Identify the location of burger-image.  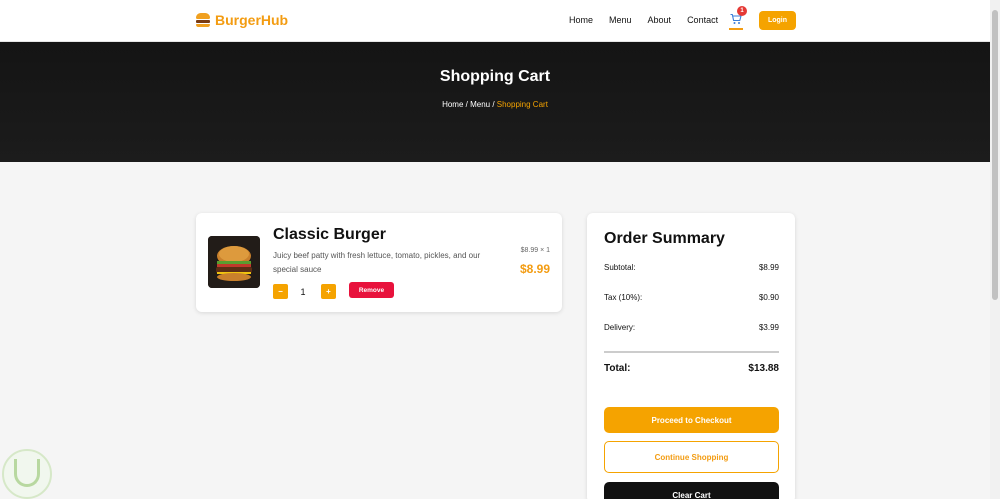
(234, 262).